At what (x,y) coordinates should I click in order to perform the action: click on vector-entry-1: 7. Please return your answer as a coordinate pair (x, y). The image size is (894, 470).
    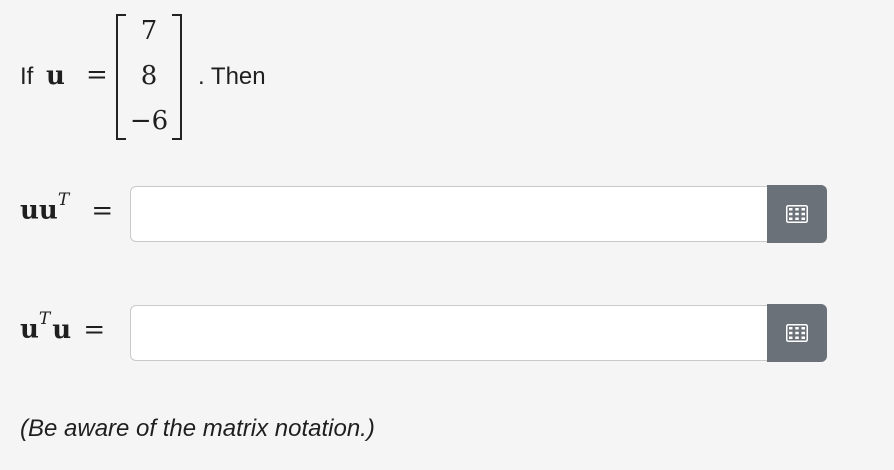
    Looking at the image, I should click on (149, 31).